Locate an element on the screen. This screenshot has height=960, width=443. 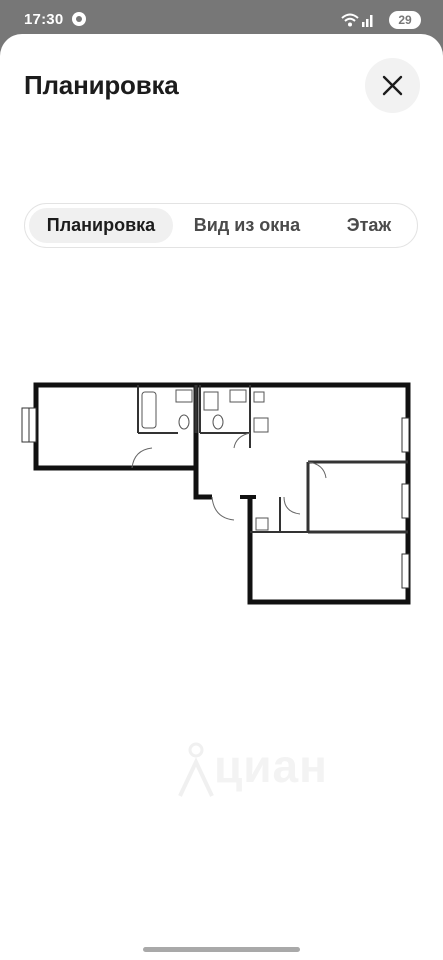
cian-logo-watermark is located at coordinates (196, 769).